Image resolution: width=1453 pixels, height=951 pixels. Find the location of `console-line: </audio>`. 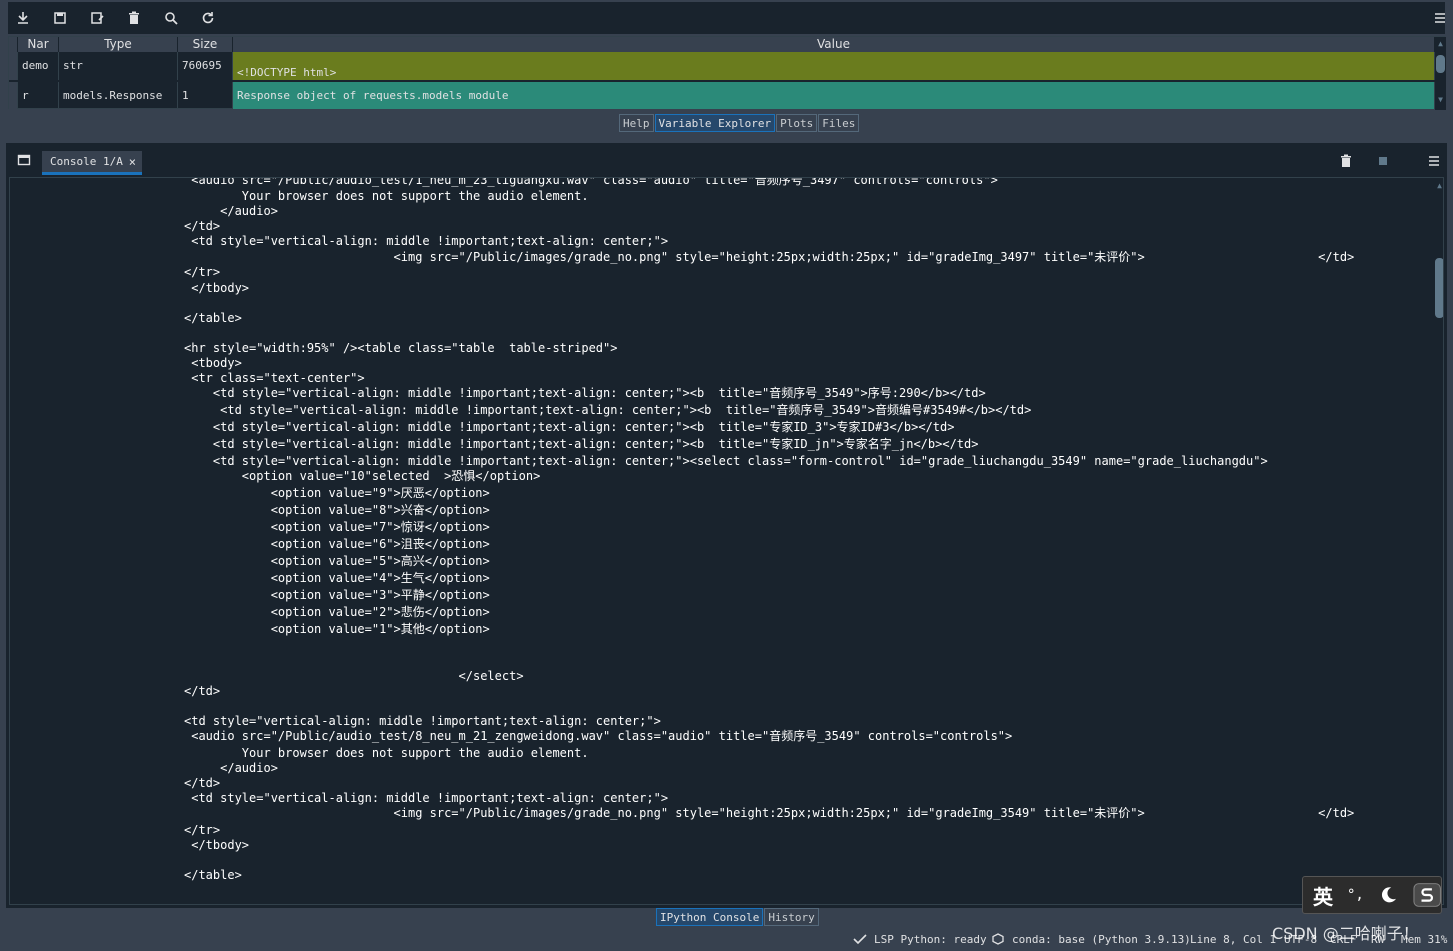

console-line: </audio> is located at coordinates (231, 768).